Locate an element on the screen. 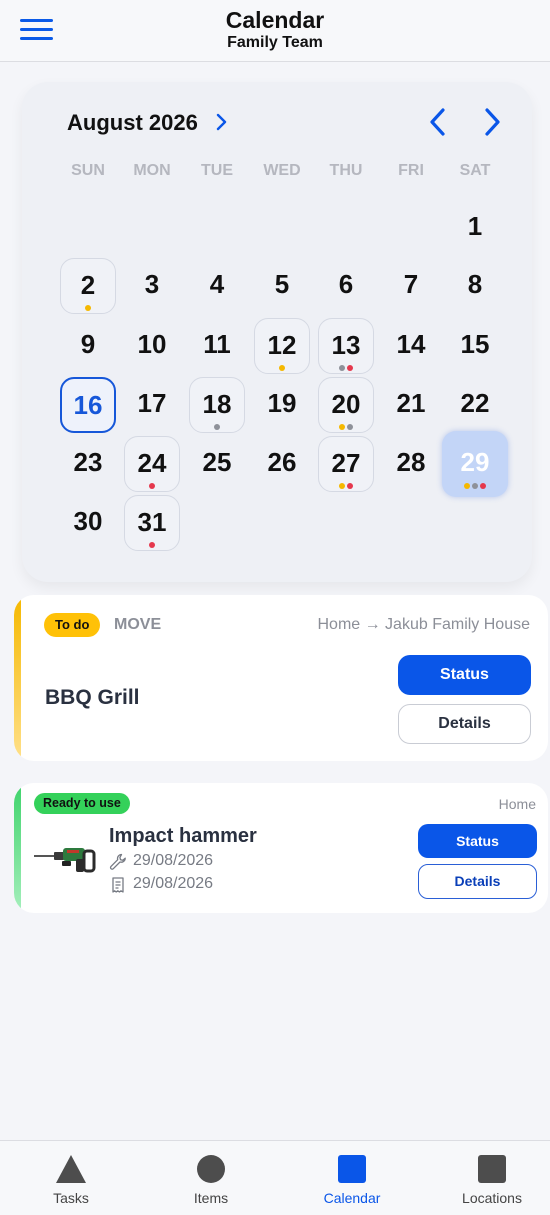 The image size is (550, 1215). calendar-day-2: 2 is located at coordinates (88, 286).